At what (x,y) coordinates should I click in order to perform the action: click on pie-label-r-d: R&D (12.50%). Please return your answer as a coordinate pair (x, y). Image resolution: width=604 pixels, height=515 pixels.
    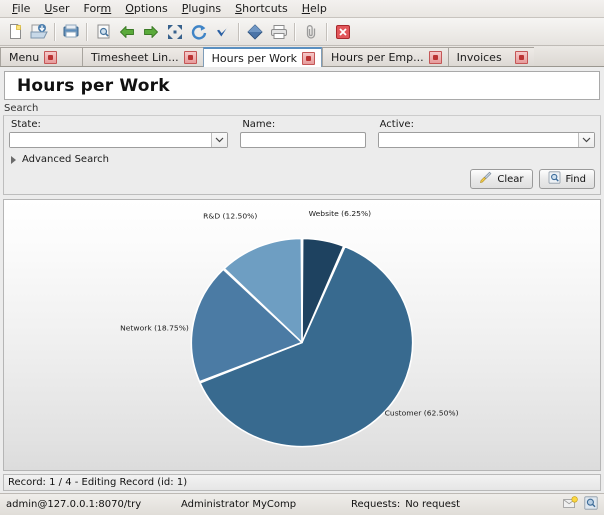
    Looking at the image, I should click on (230, 216).